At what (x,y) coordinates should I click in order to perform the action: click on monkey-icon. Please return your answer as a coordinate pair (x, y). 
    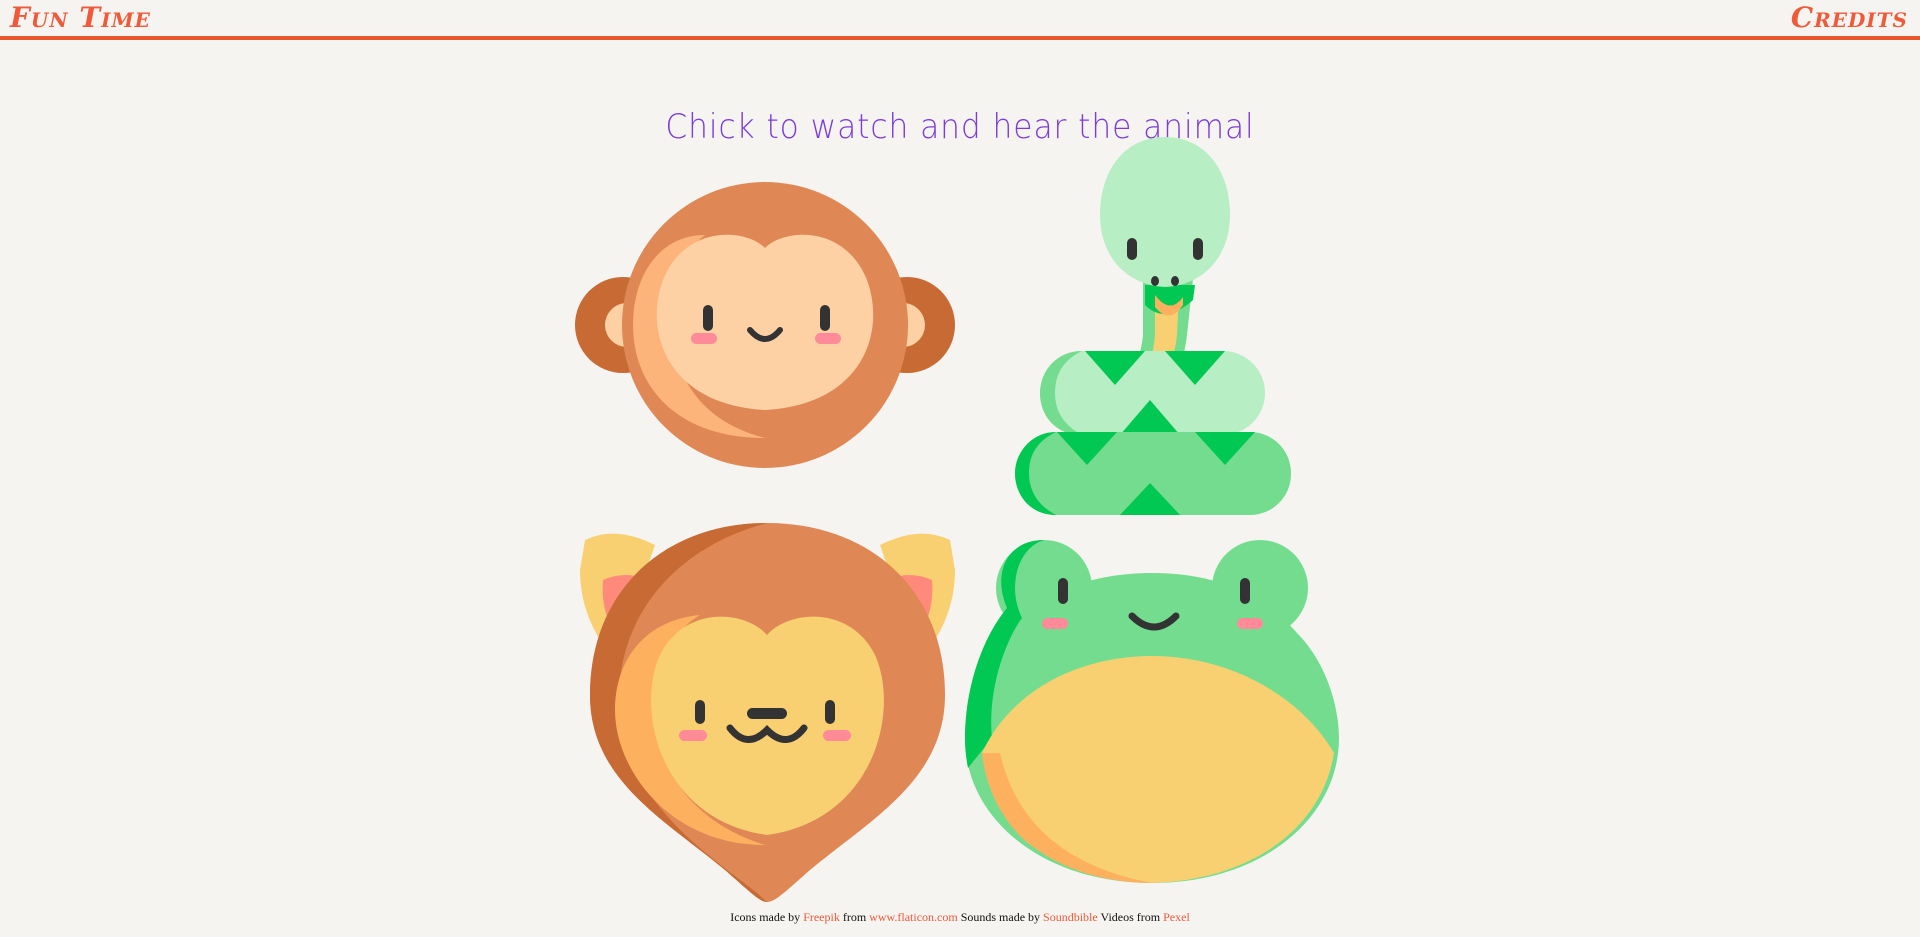
    Looking at the image, I should click on (765, 325).